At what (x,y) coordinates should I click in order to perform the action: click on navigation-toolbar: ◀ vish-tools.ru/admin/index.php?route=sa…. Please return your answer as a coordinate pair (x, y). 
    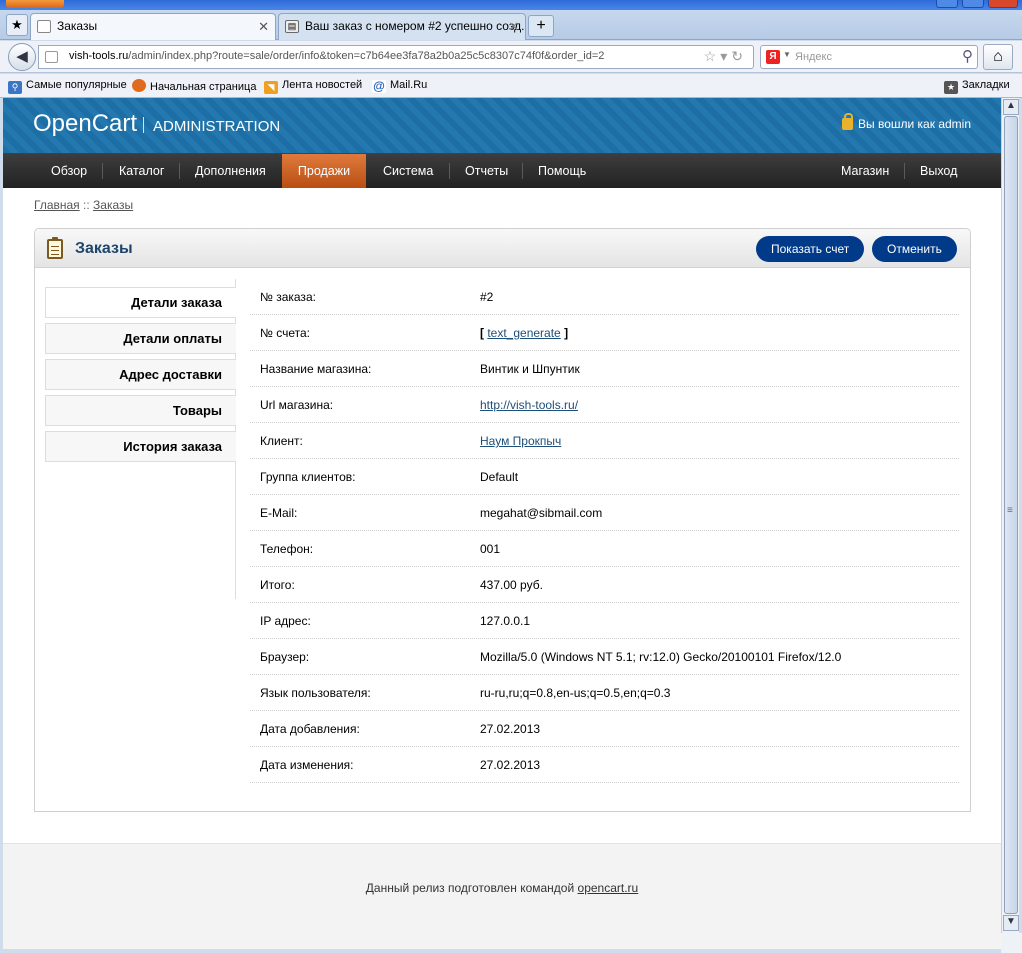
    Looking at the image, I should click on (511, 57).